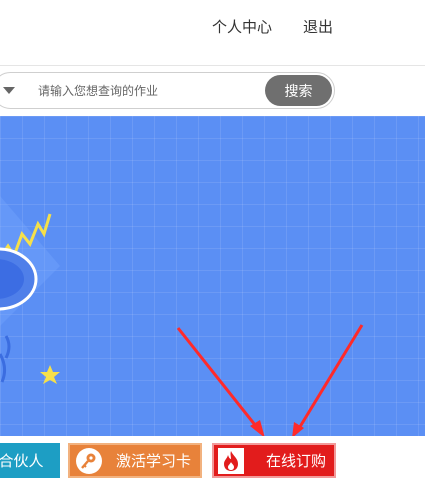 This screenshot has height=481, width=425. What do you see at coordinates (298, 90) in the screenshot?
I see `search-button: 搜索` at bounding box center [298, 90].